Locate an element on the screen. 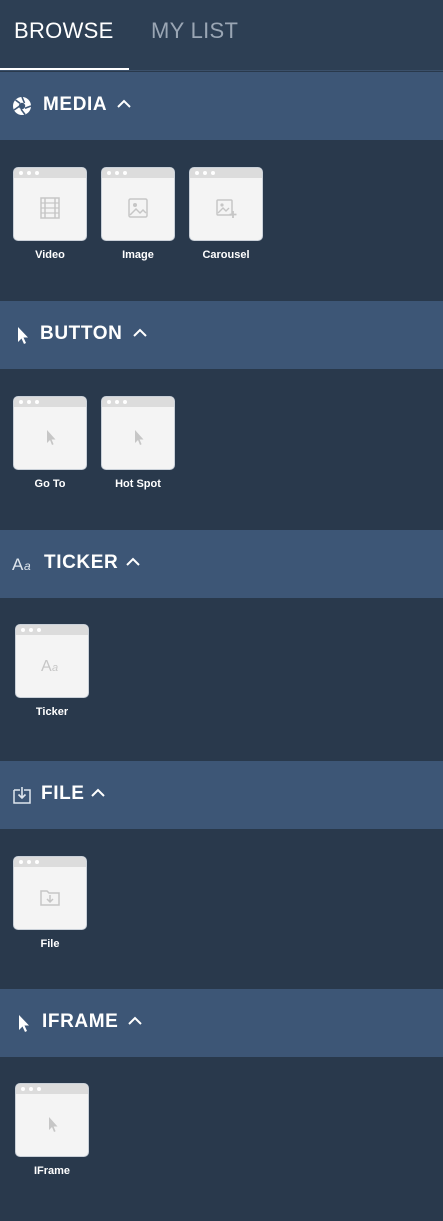  section-header-file: FILE is located at coordinates (221, 795).